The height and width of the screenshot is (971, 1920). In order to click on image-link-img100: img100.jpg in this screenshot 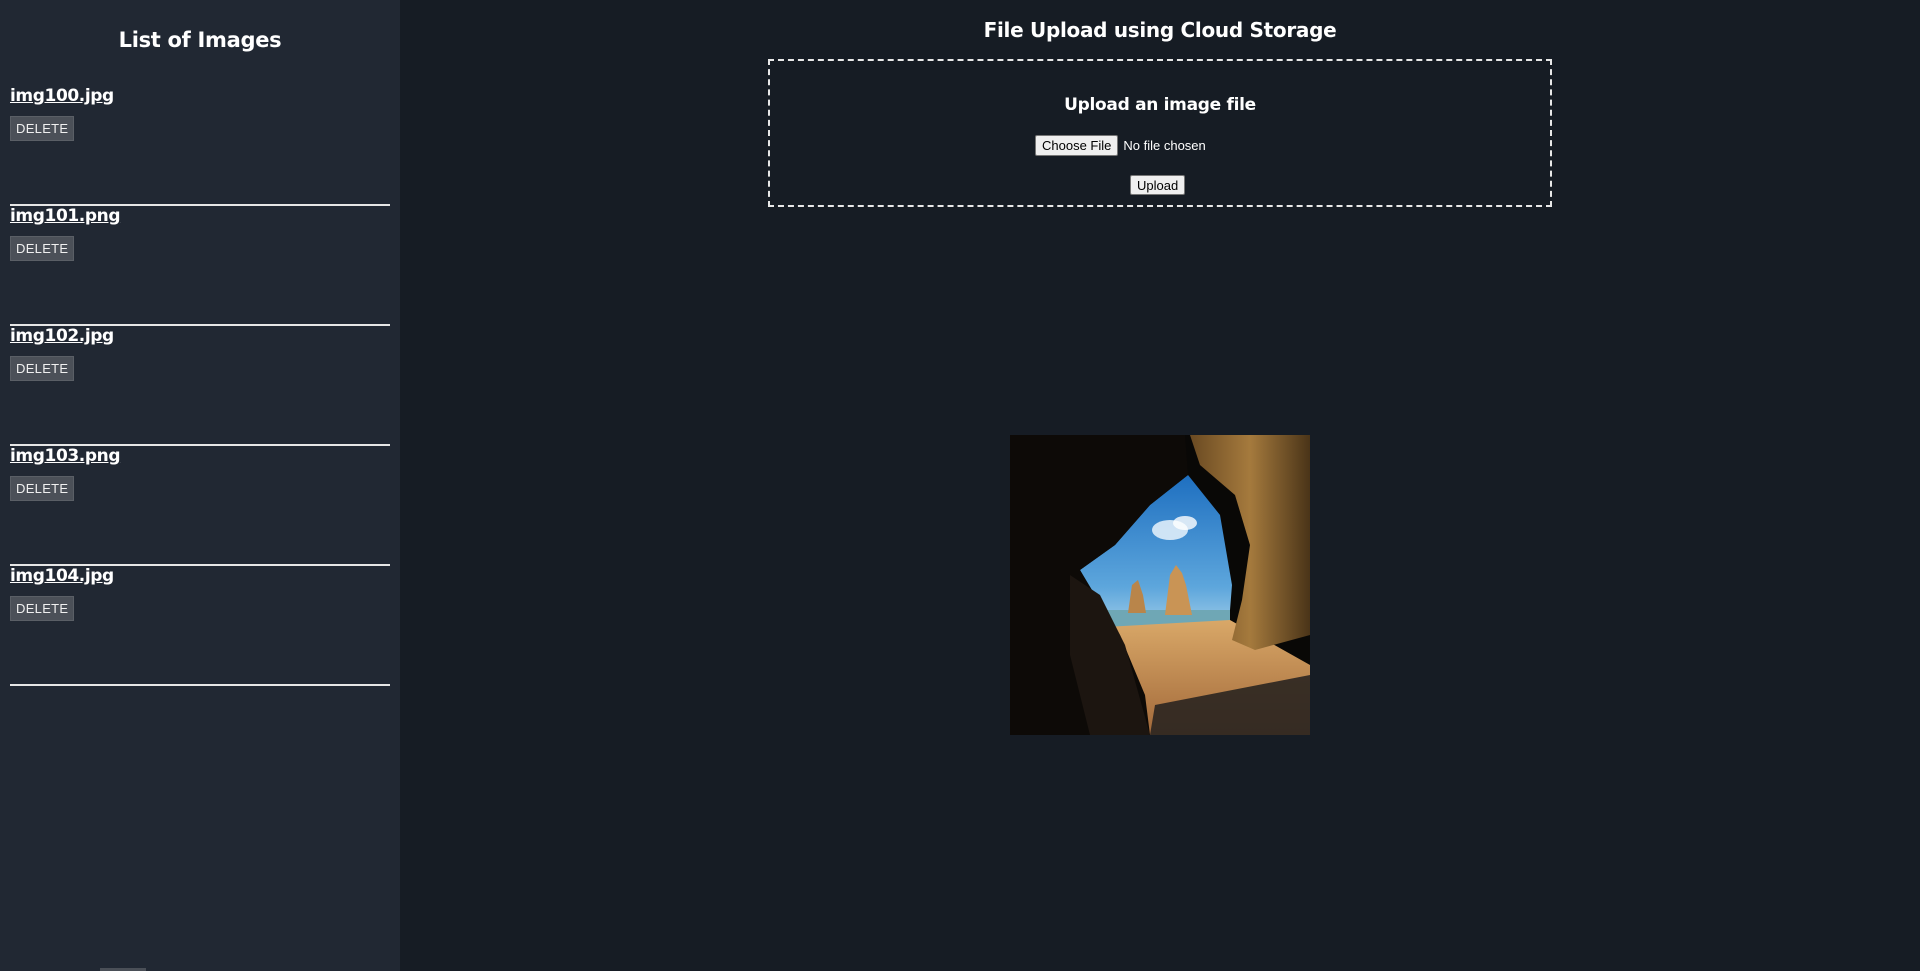, I will do `click(62, 96)`.